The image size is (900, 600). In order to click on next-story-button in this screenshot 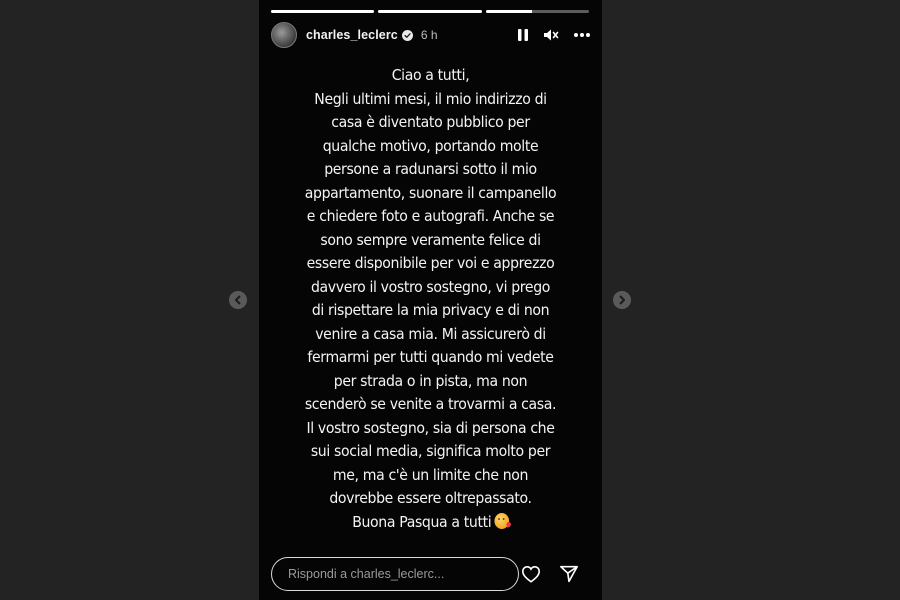, I will do `click(622, 300)`.